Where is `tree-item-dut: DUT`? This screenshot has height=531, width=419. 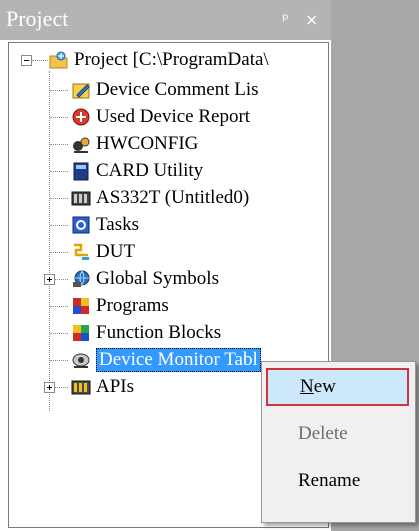 tree-item-dut: DUT is located at coordinates (103, 252).